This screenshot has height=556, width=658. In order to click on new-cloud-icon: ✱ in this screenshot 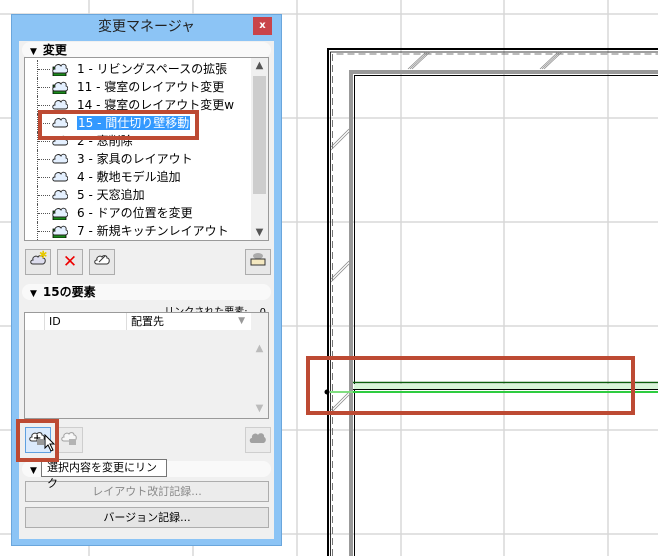, I will do `click(38, 257)`.